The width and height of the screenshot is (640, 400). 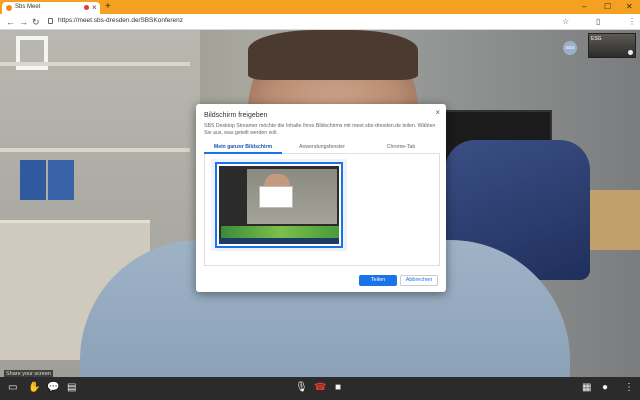 What do you see at coordinates (53, 388) in the screenshot?
I see `chat-icon: 💬` at bounding box center [53, 388].